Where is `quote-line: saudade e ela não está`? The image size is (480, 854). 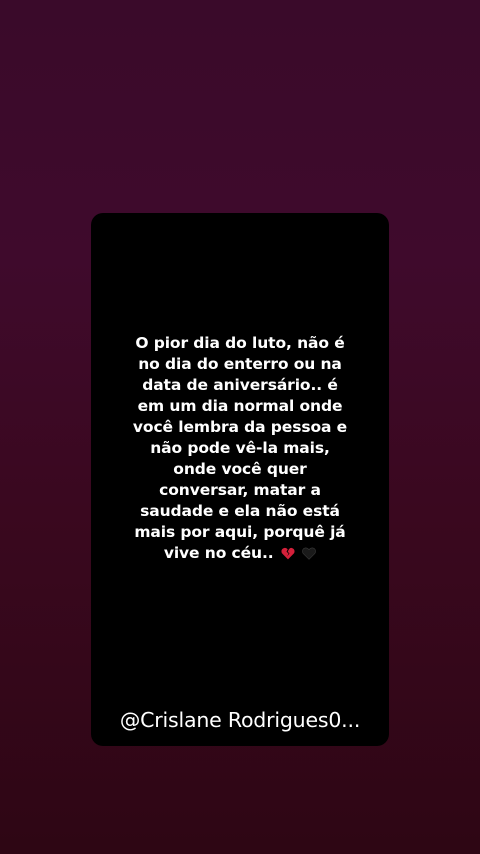 quote-line: saudade e ela não está is located at coordinates (240, 511).